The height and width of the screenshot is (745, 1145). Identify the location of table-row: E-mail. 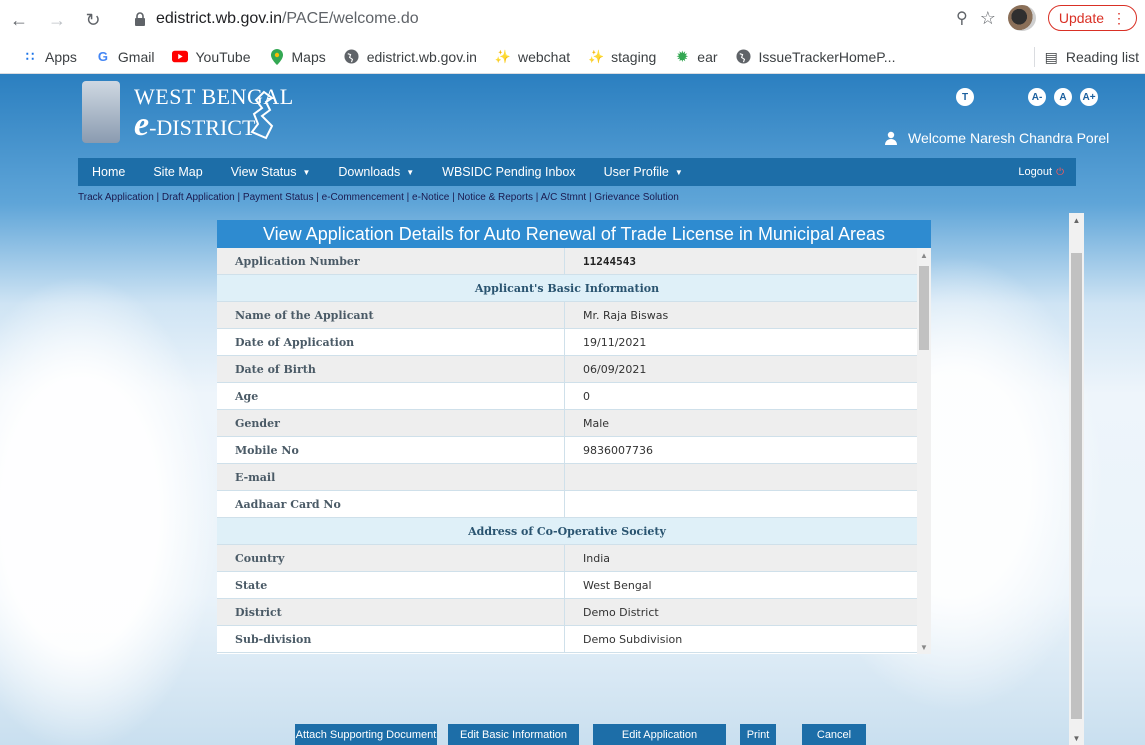
(567, 477).